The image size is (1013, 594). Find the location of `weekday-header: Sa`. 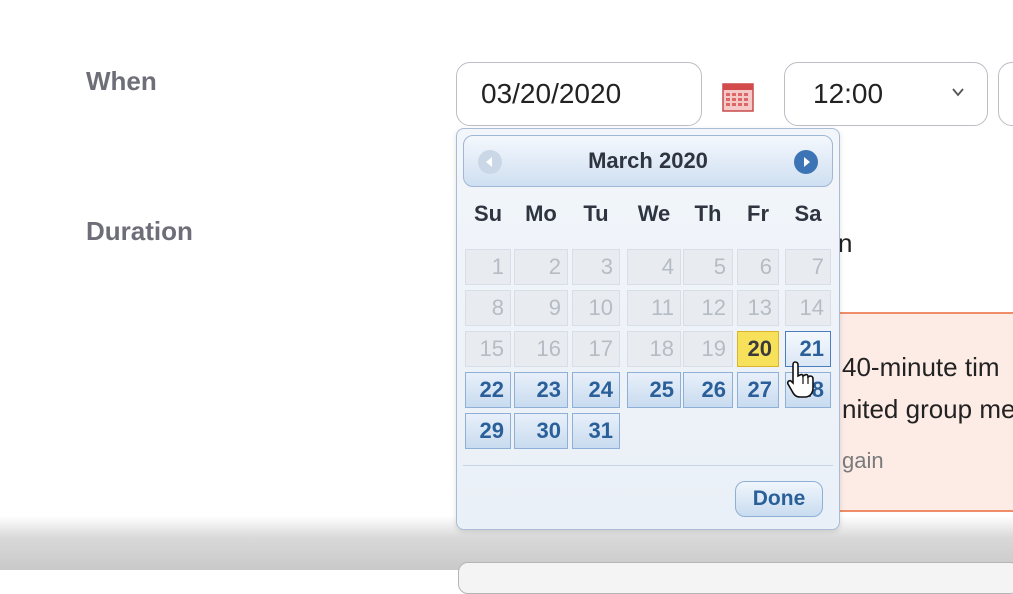

weekday-header: Sa is located at coordinates (808, 213).